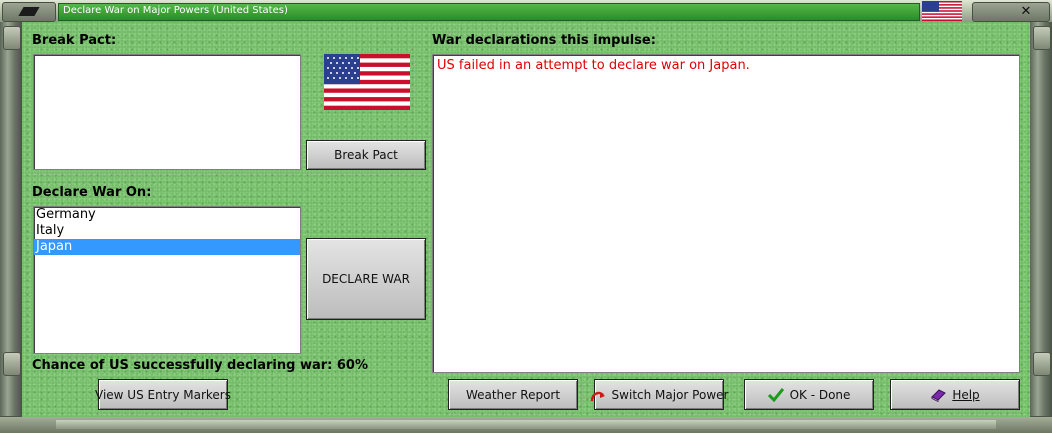  Describe the element at coordinates (163, 394) in the screenshot. I see `view-entry-markers-button: View US Entry Markers` at that location.